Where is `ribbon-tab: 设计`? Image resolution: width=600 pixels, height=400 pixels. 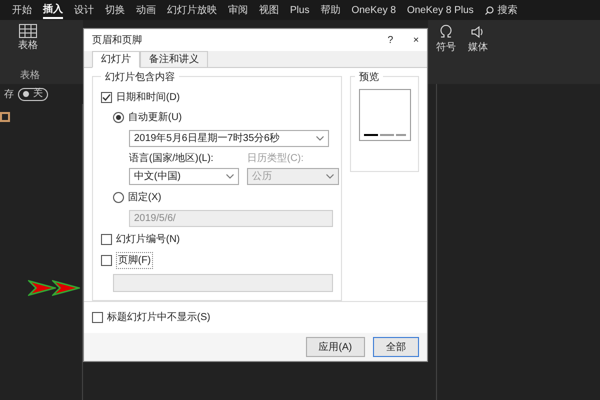 ribbon-tab: 设计 is located at coordinates (84, 10).